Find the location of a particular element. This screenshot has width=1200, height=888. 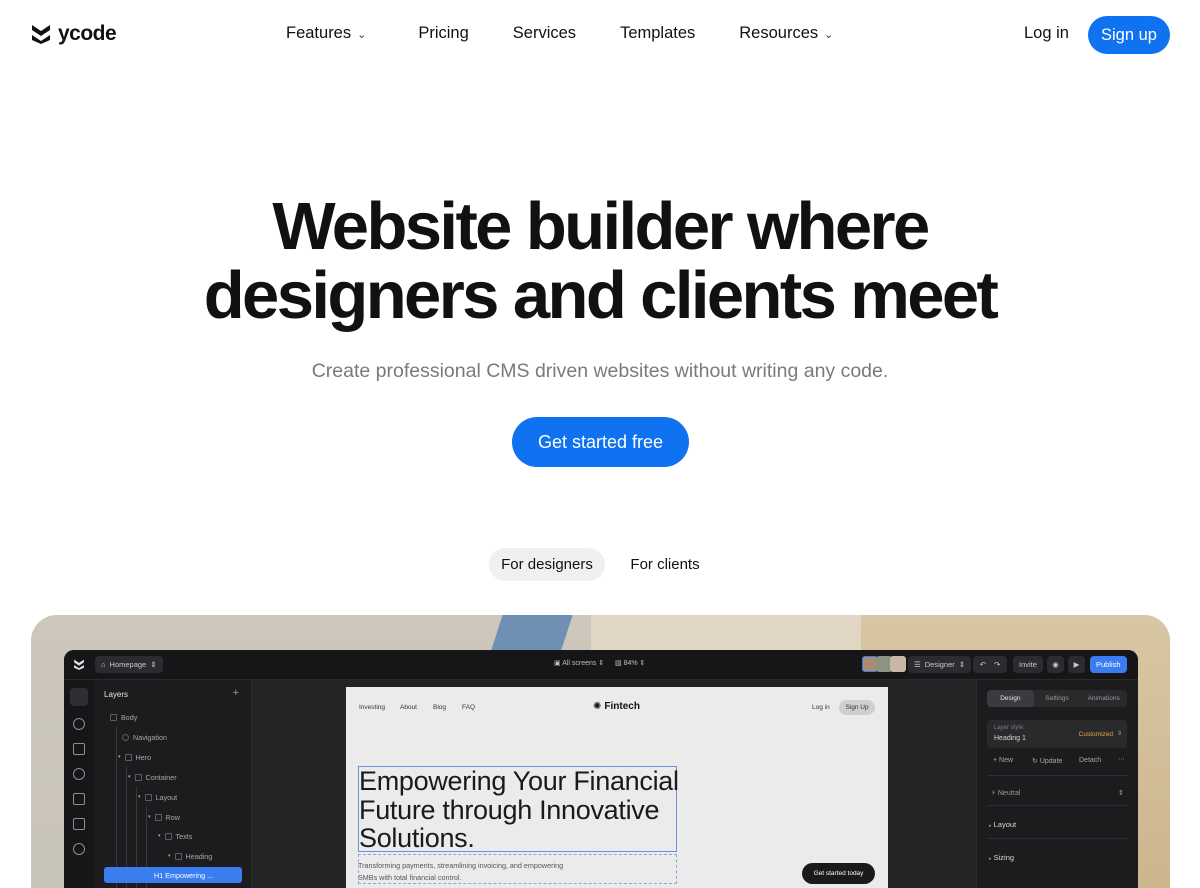

tab-for-designers: For designers is located at coordinates (547, 564).